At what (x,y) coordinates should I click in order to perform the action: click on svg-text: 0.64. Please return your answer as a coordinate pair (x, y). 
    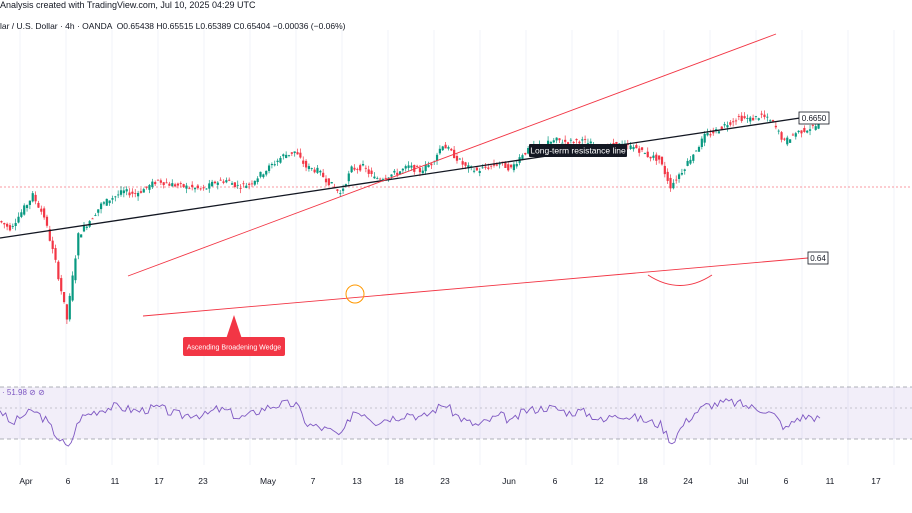
    Looking at the image, I should click on (818, 258).